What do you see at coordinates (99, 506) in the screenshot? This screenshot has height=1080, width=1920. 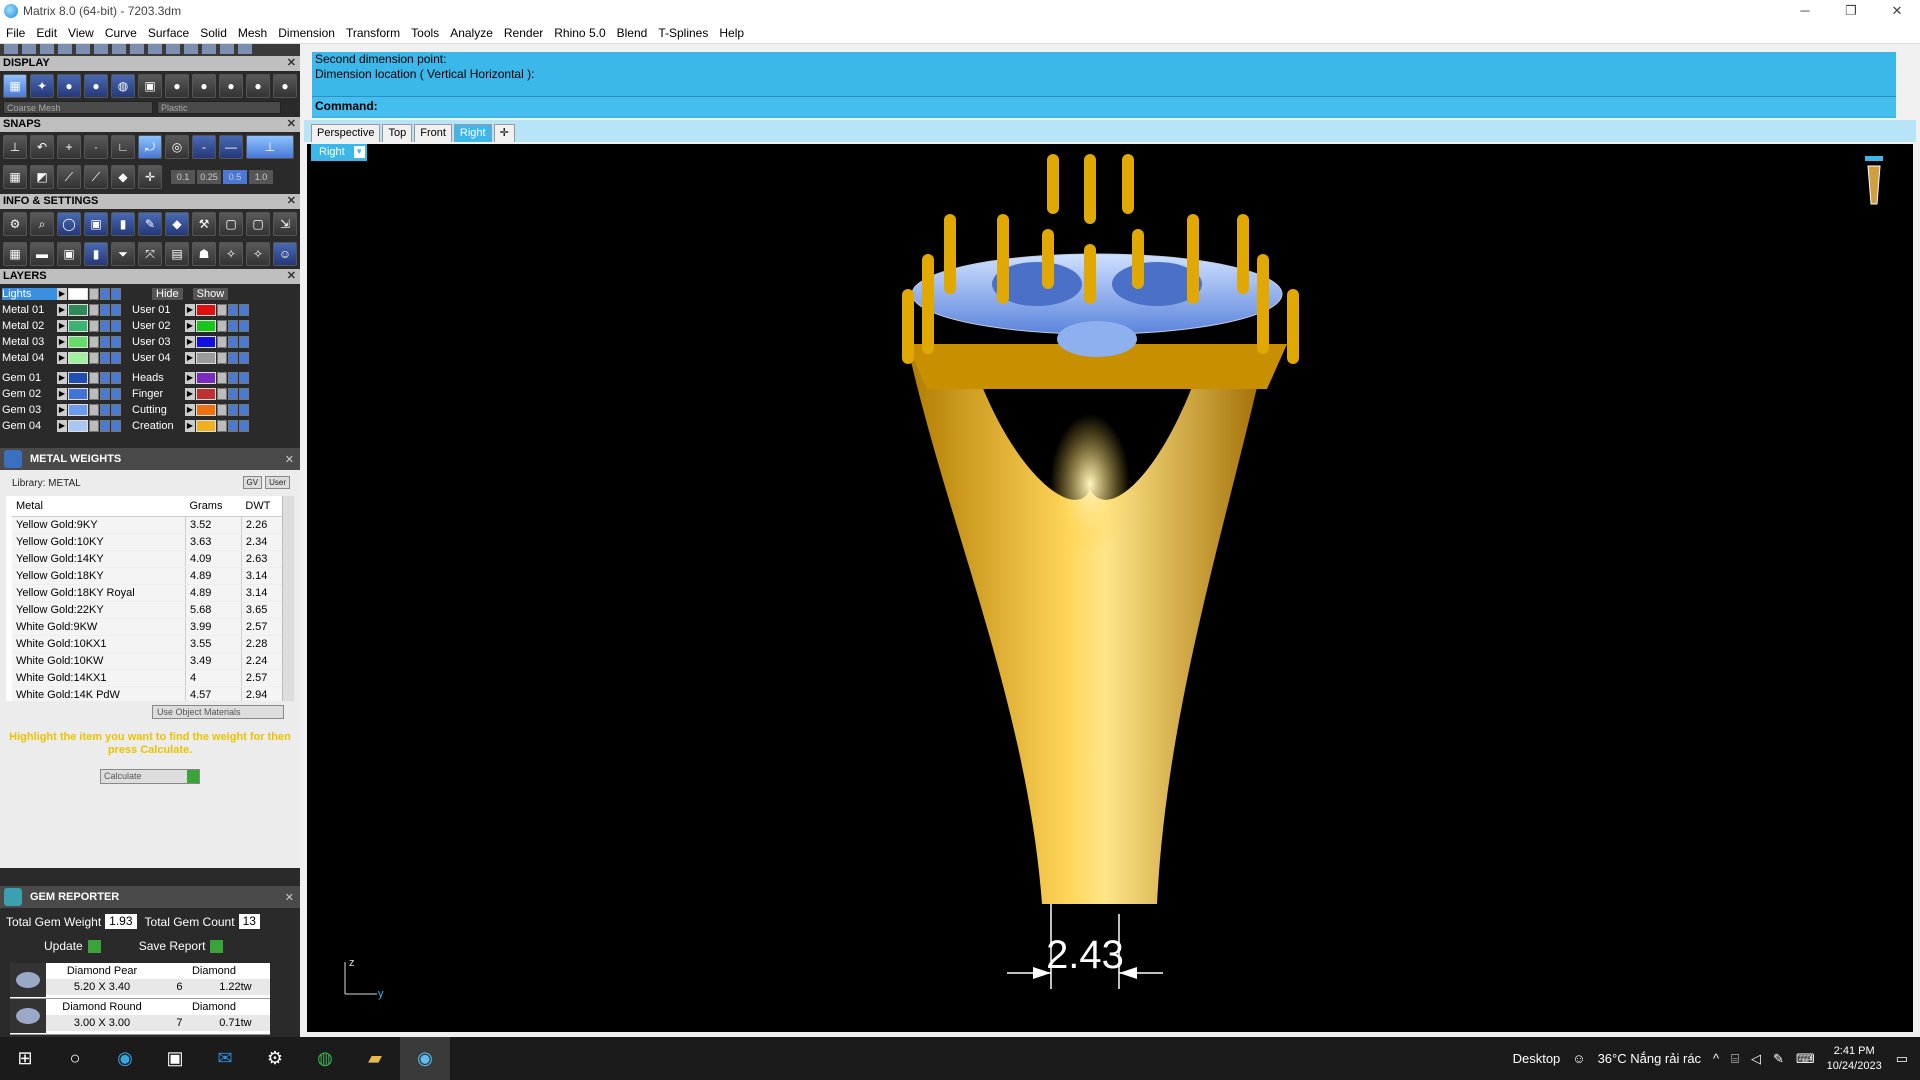 I see `column-header: Metal` at bounding box center [99, 506].